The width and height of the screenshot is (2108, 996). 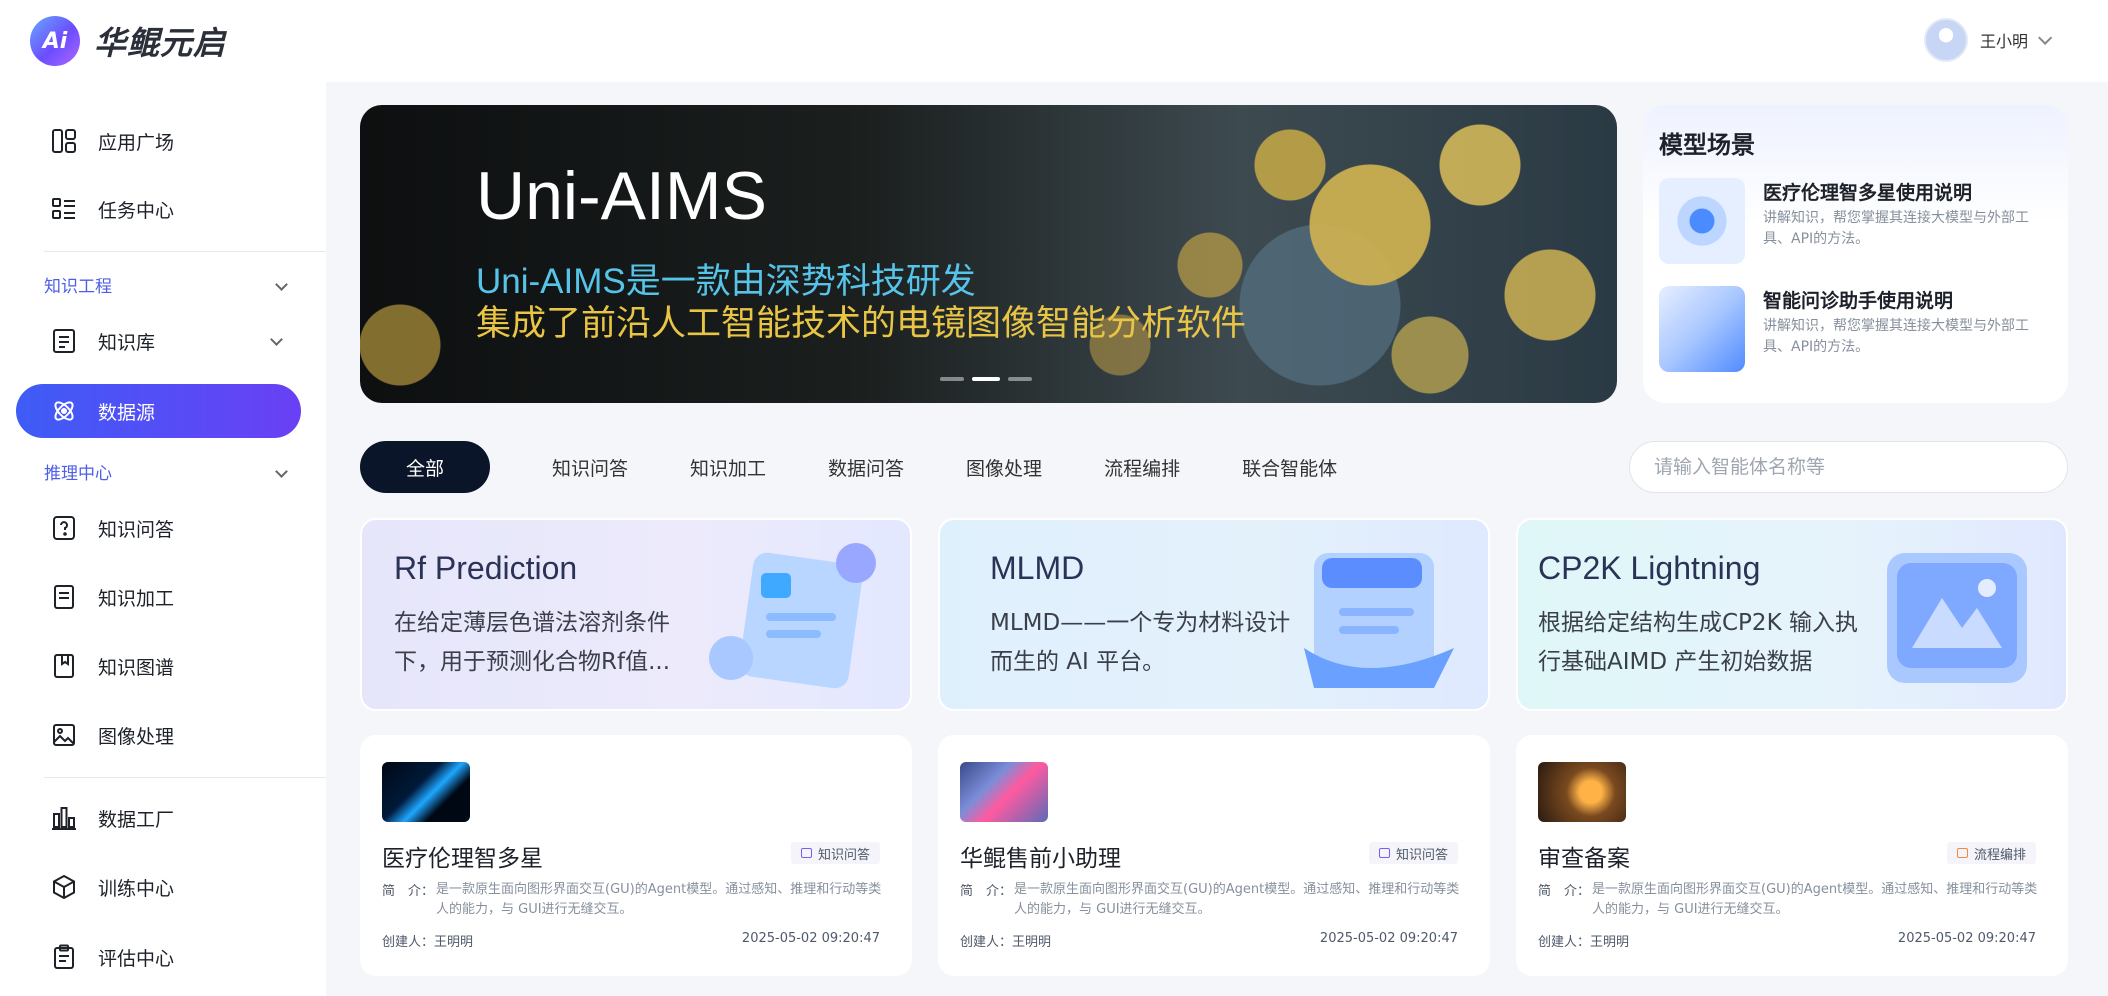 What do you see at coordinates (64, 209) in the screenshot?
I see `list-icon` at bounding box center [64, 209].